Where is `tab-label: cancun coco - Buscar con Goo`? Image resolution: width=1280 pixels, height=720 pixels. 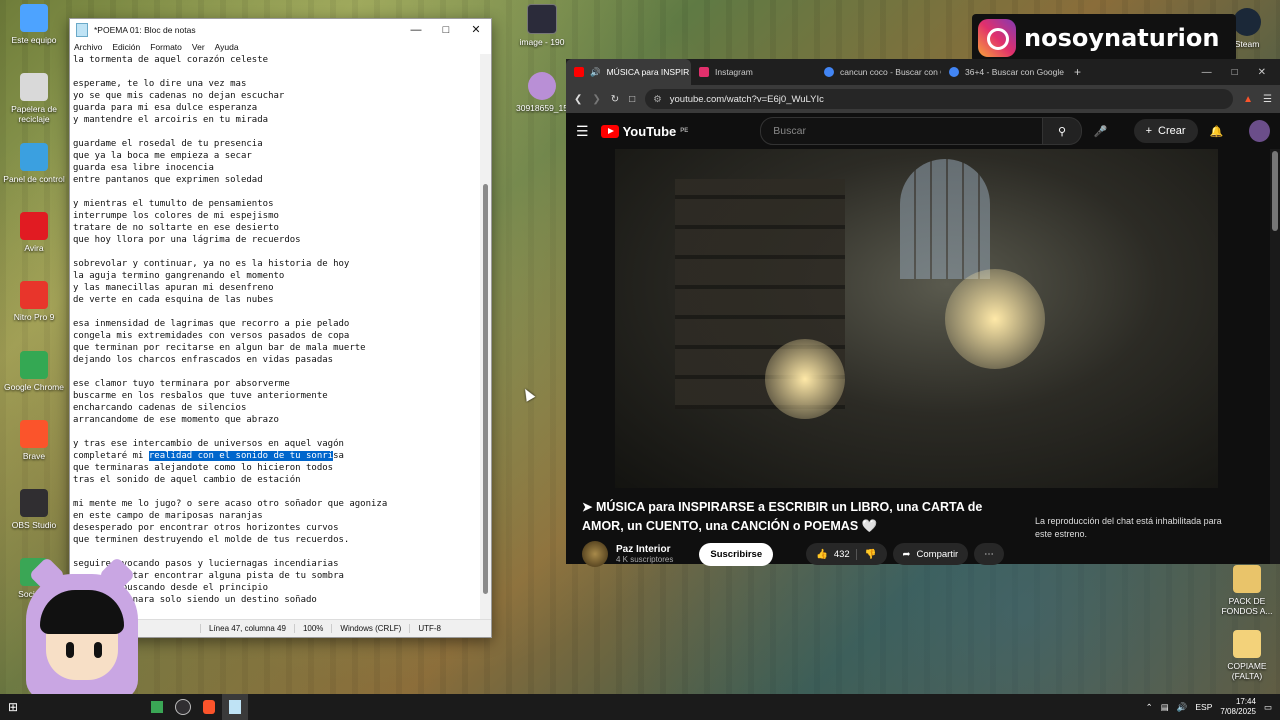
tab-label: cancun coco - Buscar con Goo is located at coordinates (890, 72).